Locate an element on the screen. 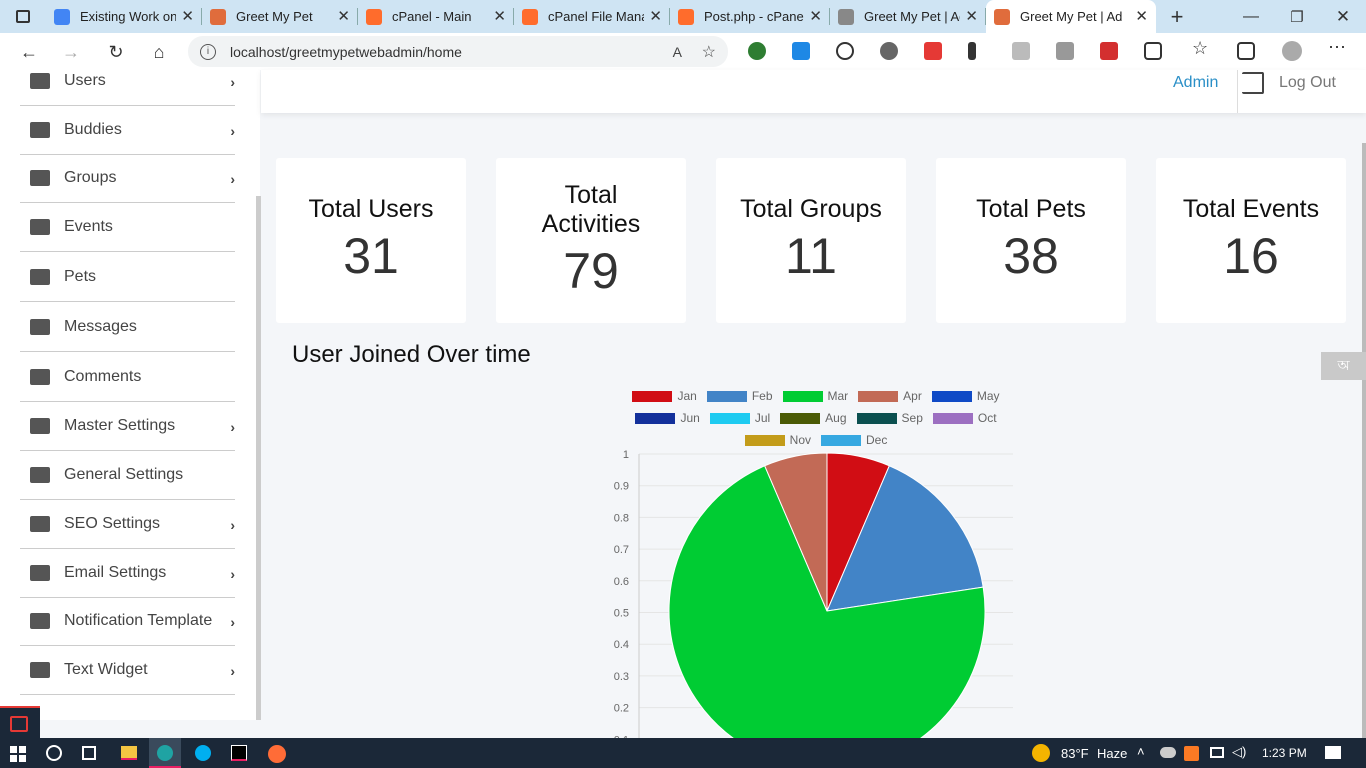 The image size is (1366, 768). weather-condition: Haze is located at coordinates (1112, 753).